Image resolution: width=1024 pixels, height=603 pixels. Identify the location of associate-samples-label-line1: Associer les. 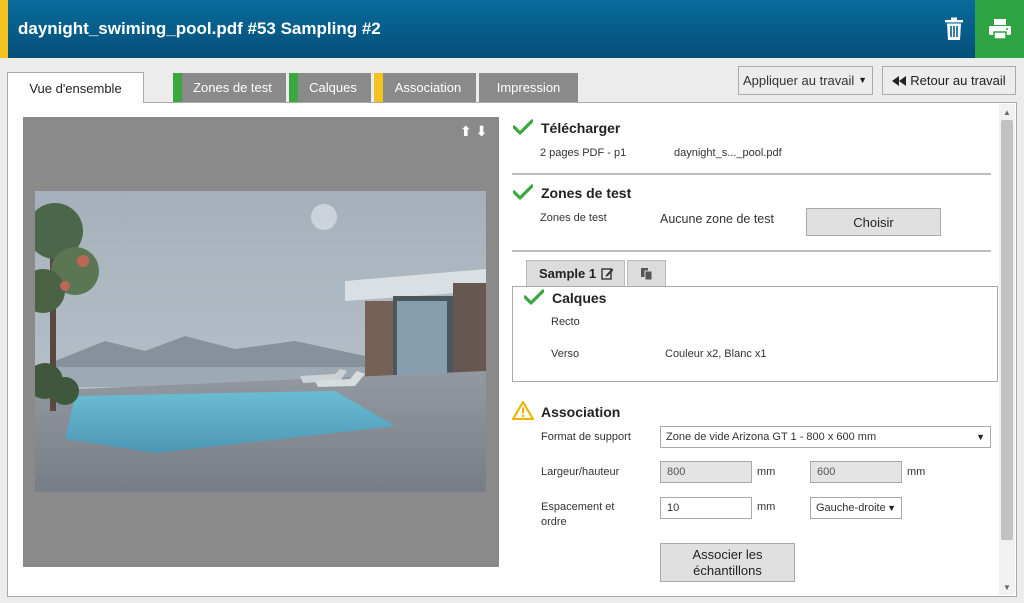
(727, 554).